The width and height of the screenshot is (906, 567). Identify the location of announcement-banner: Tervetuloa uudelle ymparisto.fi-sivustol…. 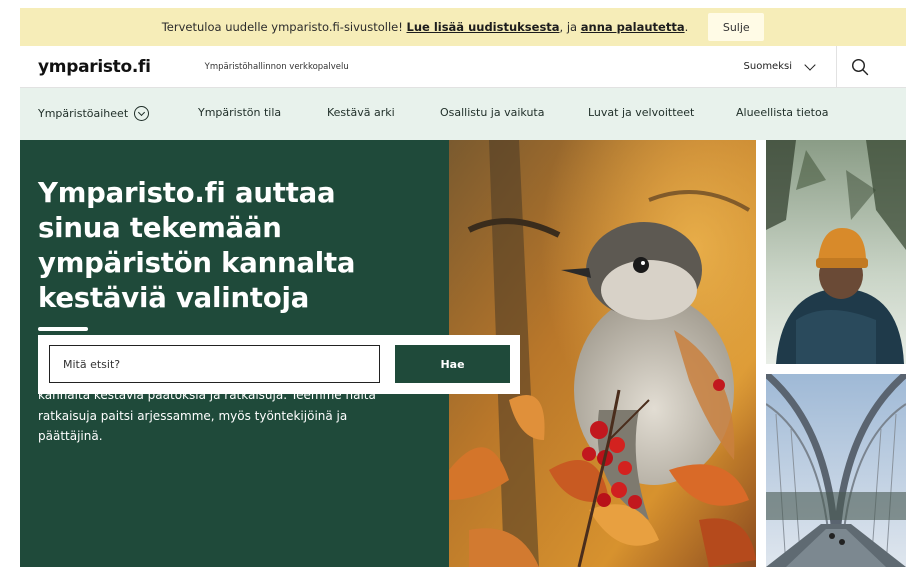
(463, 27).